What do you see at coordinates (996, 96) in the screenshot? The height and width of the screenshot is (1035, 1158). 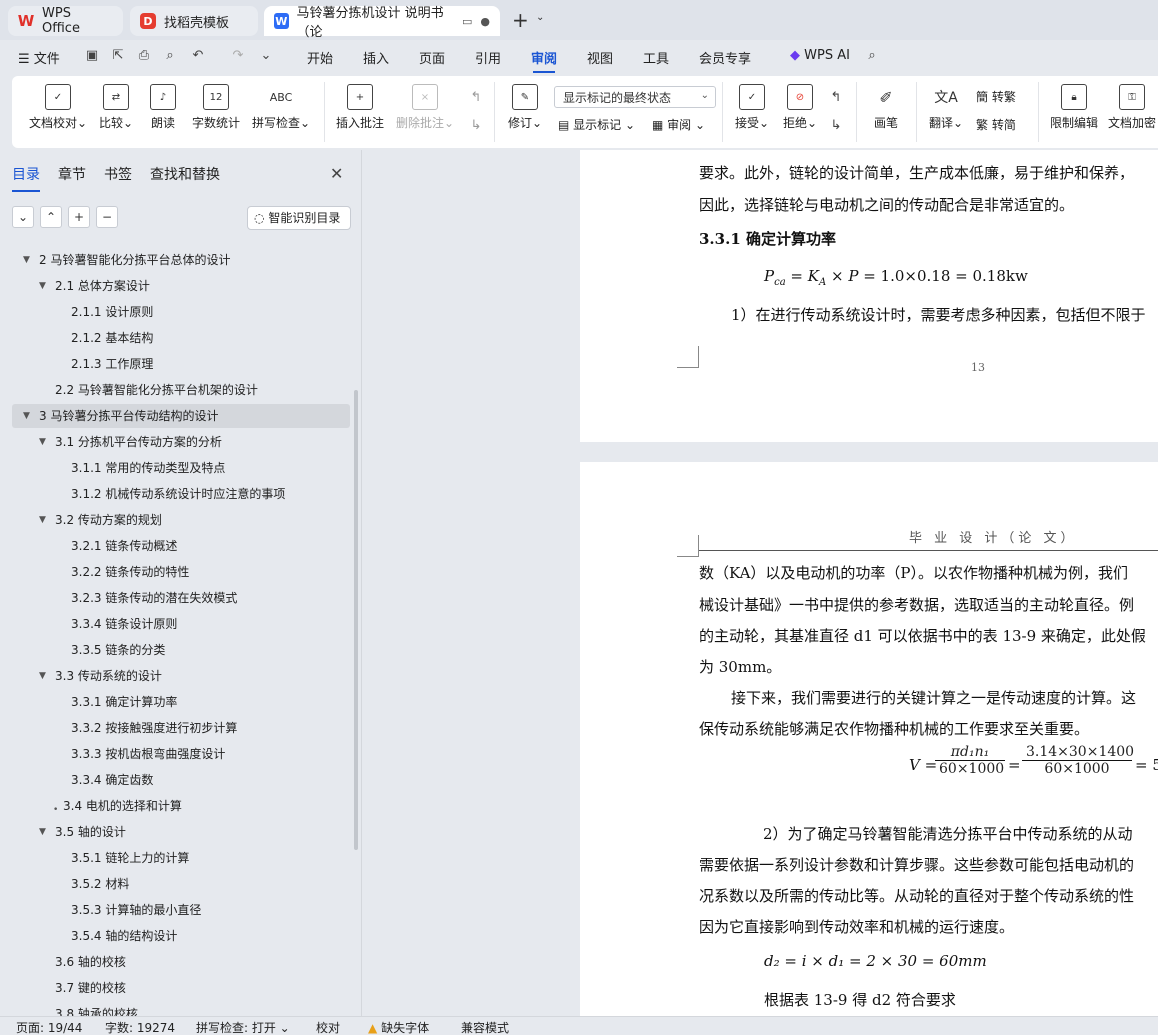 I see `to-traditional-button: 簡 转繁` at bounding box center [996, 96].